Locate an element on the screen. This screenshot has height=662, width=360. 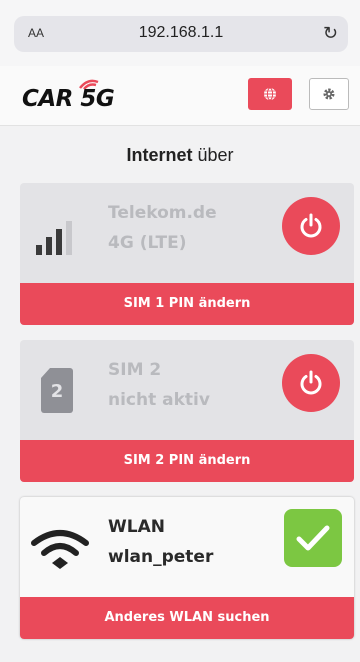
reload-icon: ↻ is located at coordinates (330, 33).